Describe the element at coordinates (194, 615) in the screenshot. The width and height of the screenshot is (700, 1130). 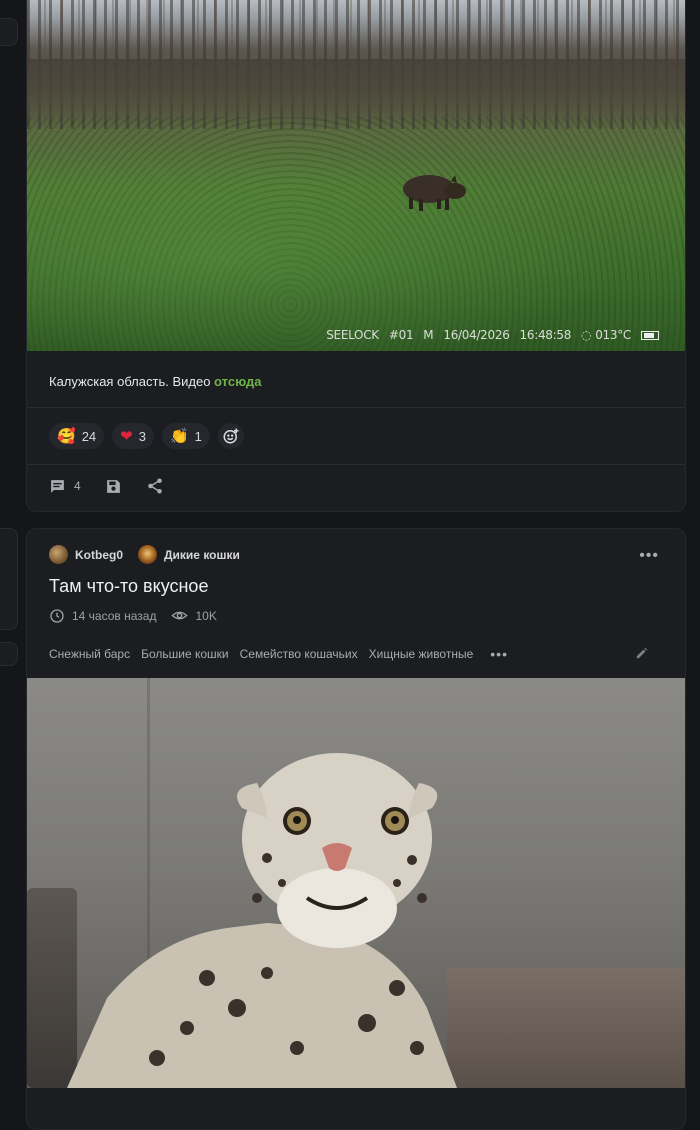
I see `views: 10K` at that location.